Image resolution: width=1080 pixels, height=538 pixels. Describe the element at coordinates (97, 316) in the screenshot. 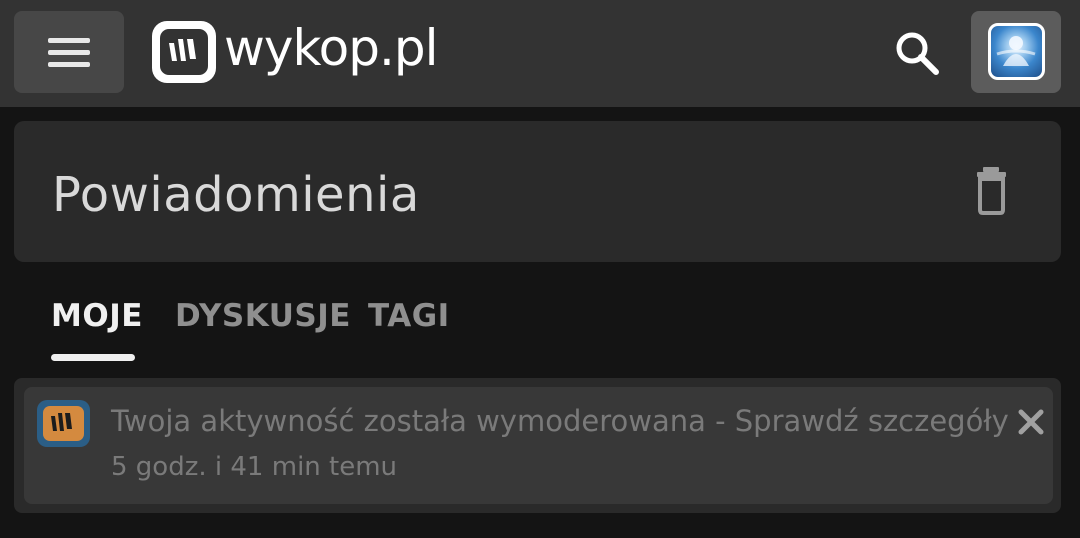

I see `tab-moje: MOJE` at that location.